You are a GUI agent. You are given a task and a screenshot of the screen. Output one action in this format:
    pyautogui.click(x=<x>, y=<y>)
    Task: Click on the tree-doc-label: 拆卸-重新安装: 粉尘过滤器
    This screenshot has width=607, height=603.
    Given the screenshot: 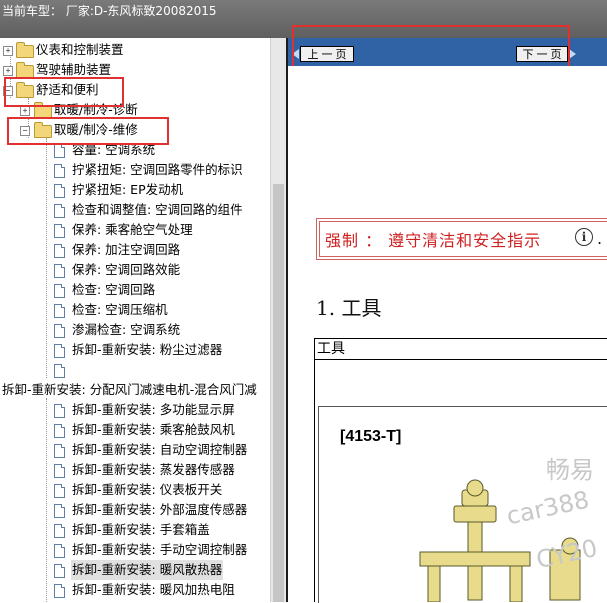 What is the action you would take?
    pyautogui.click(x=147, y=349)
    